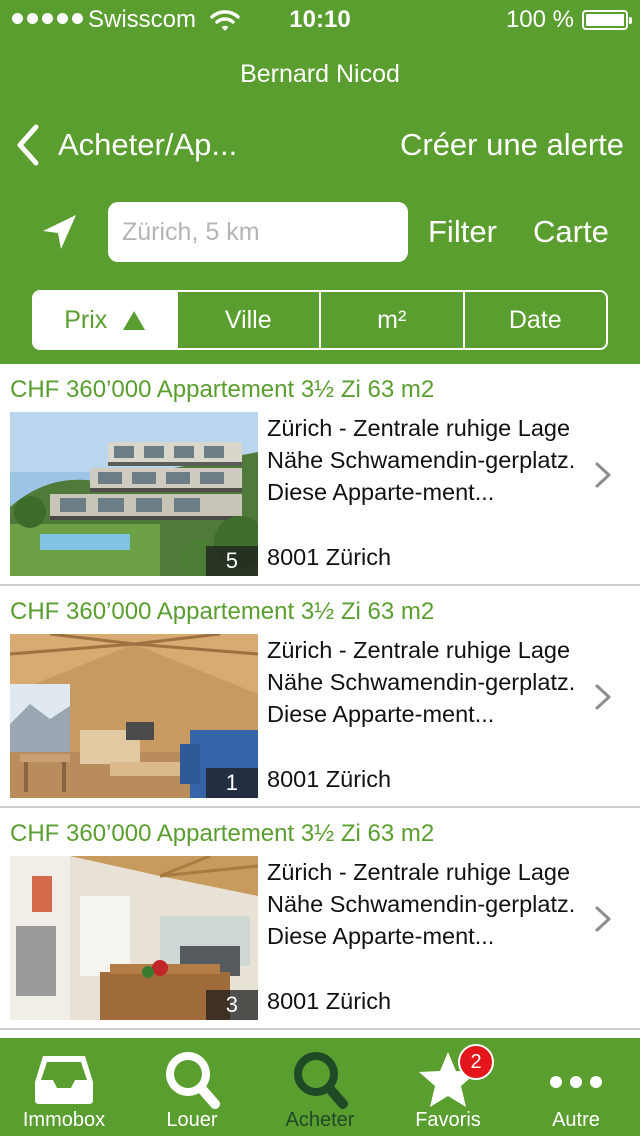  I want to click on sort-by-area: m², so click(391, 320).